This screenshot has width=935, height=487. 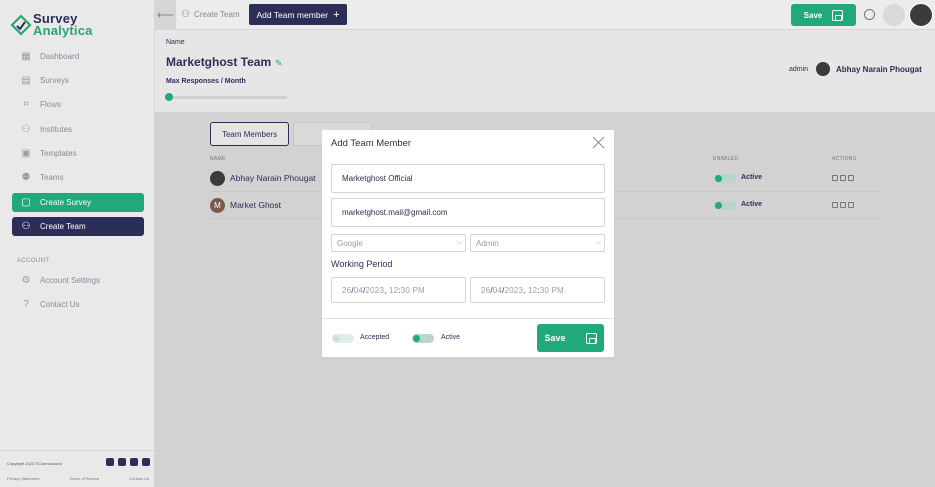 What do you see at coordinates (537, 290) in the screenshot?
I see `end-datetime-field: 26/04/2023, 12:30 PM` at bounding box center [537, 290].